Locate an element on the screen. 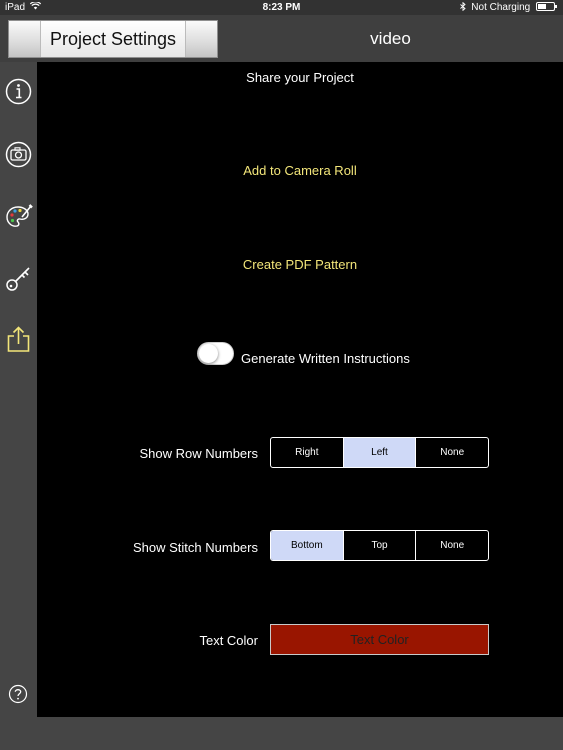 The width and height of the screenshot is (563, 750). project-settings-button: Project Settings is located at coordinates (113, 39).